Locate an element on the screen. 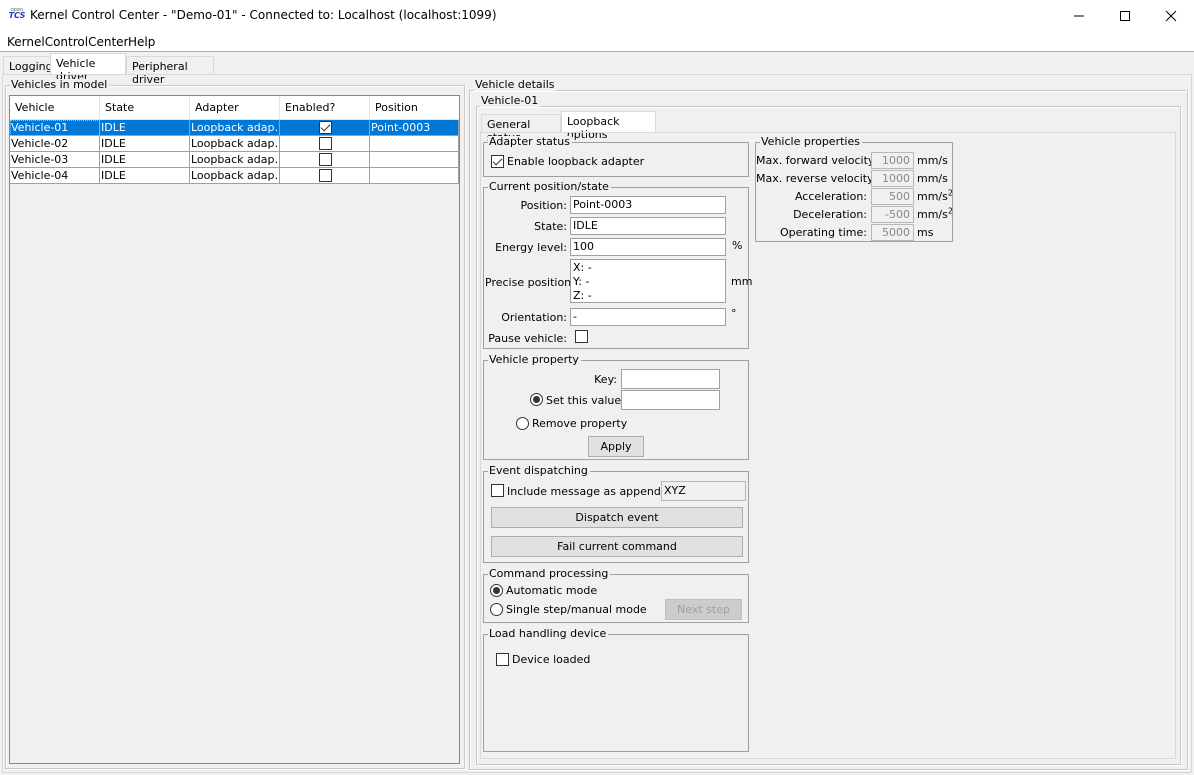 This screenshot has height=775, width=1194. set-value-input is located at coordinates (670, 400).